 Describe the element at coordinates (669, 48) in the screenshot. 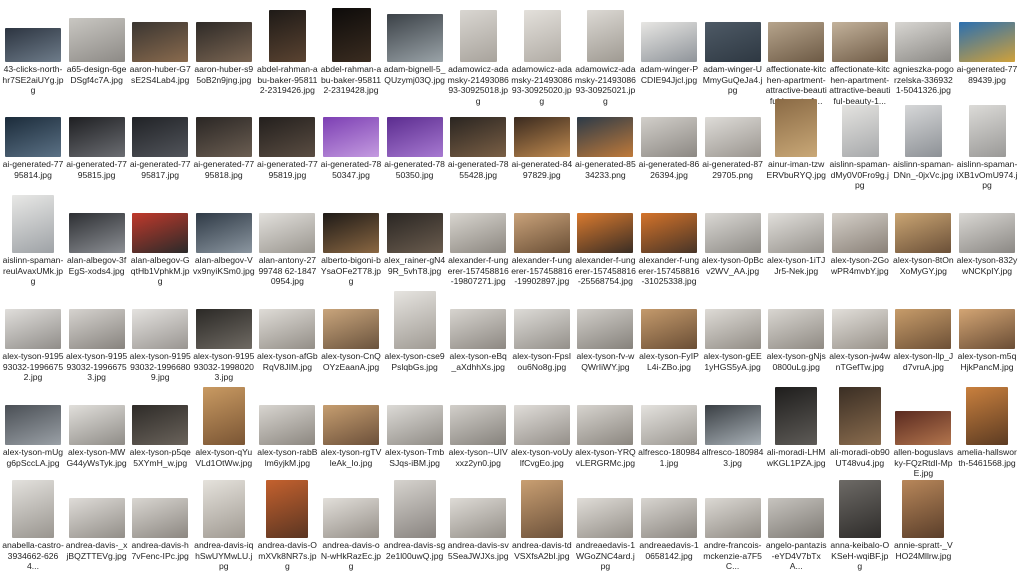

I see `file-item: adam-winger-PCDIE94Jjcl.jpg` at that location.